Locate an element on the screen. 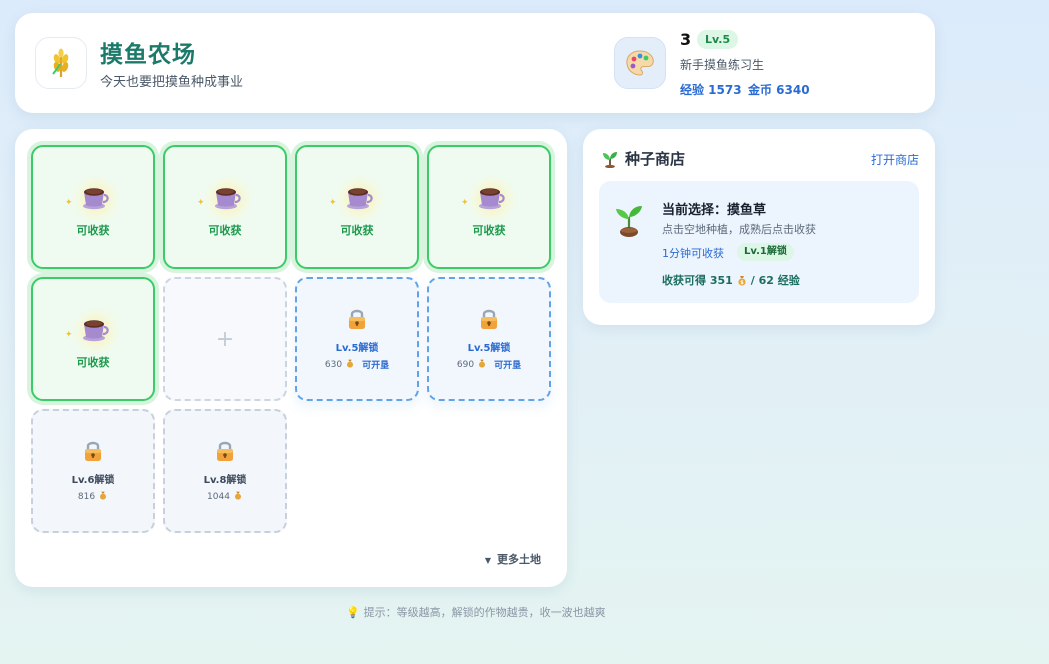 The width and height of the screenshot is (1049, 664). seed-grow-time: 1分钟可收获 is located at coordinates (693, 253).